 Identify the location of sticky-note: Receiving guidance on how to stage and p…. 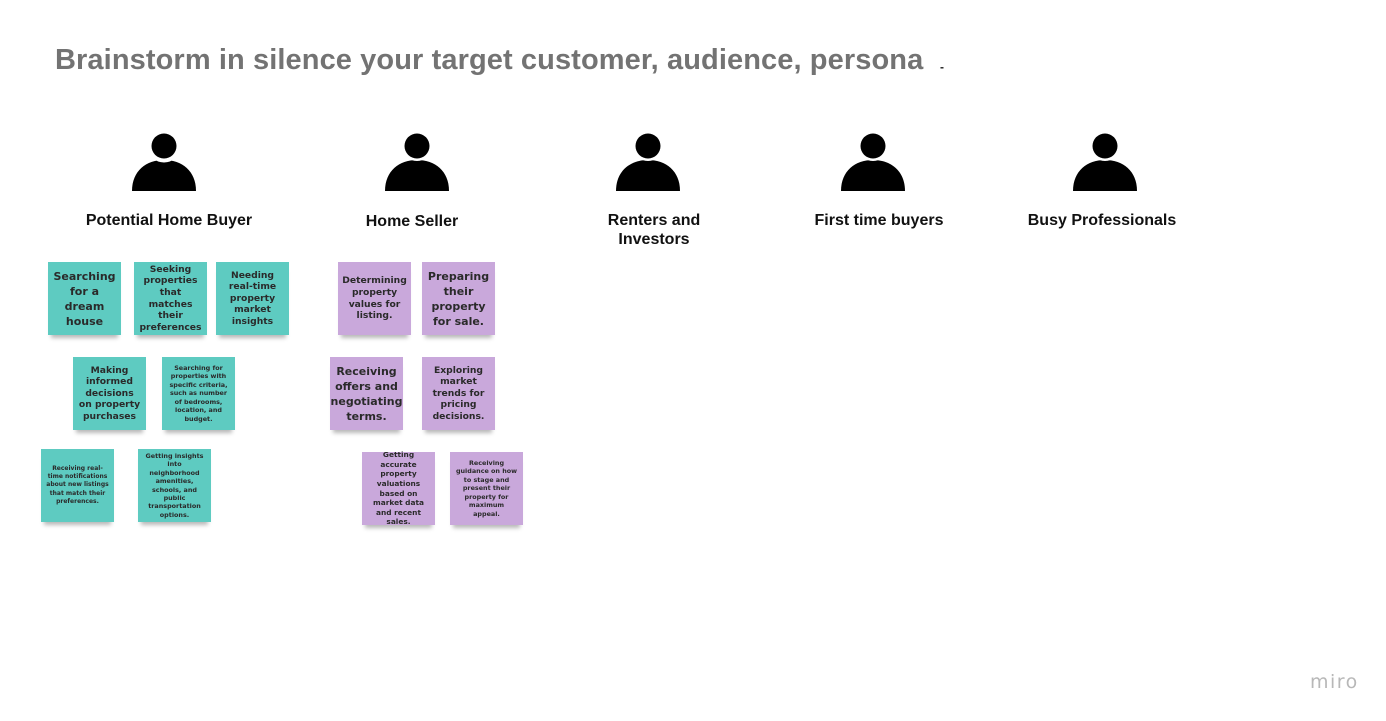
(486, 488).